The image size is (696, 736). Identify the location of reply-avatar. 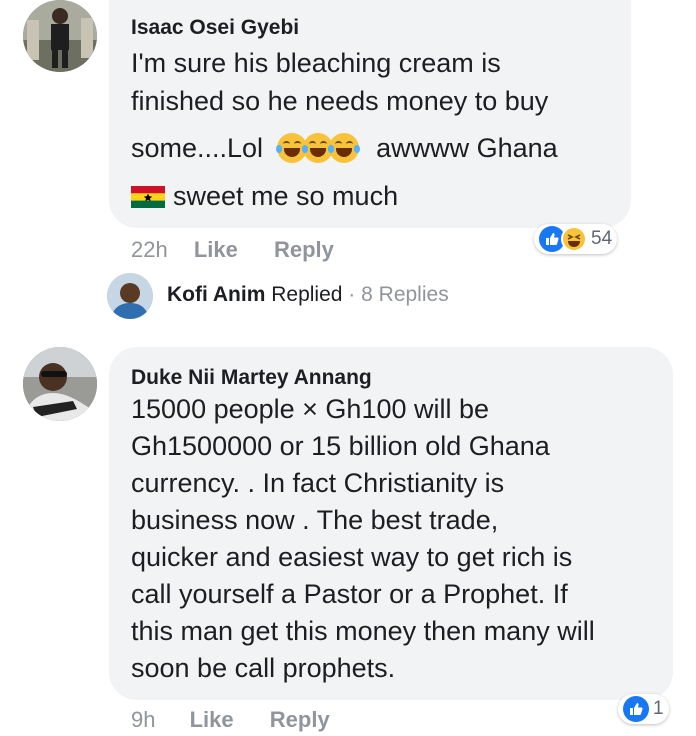
(130, 296).